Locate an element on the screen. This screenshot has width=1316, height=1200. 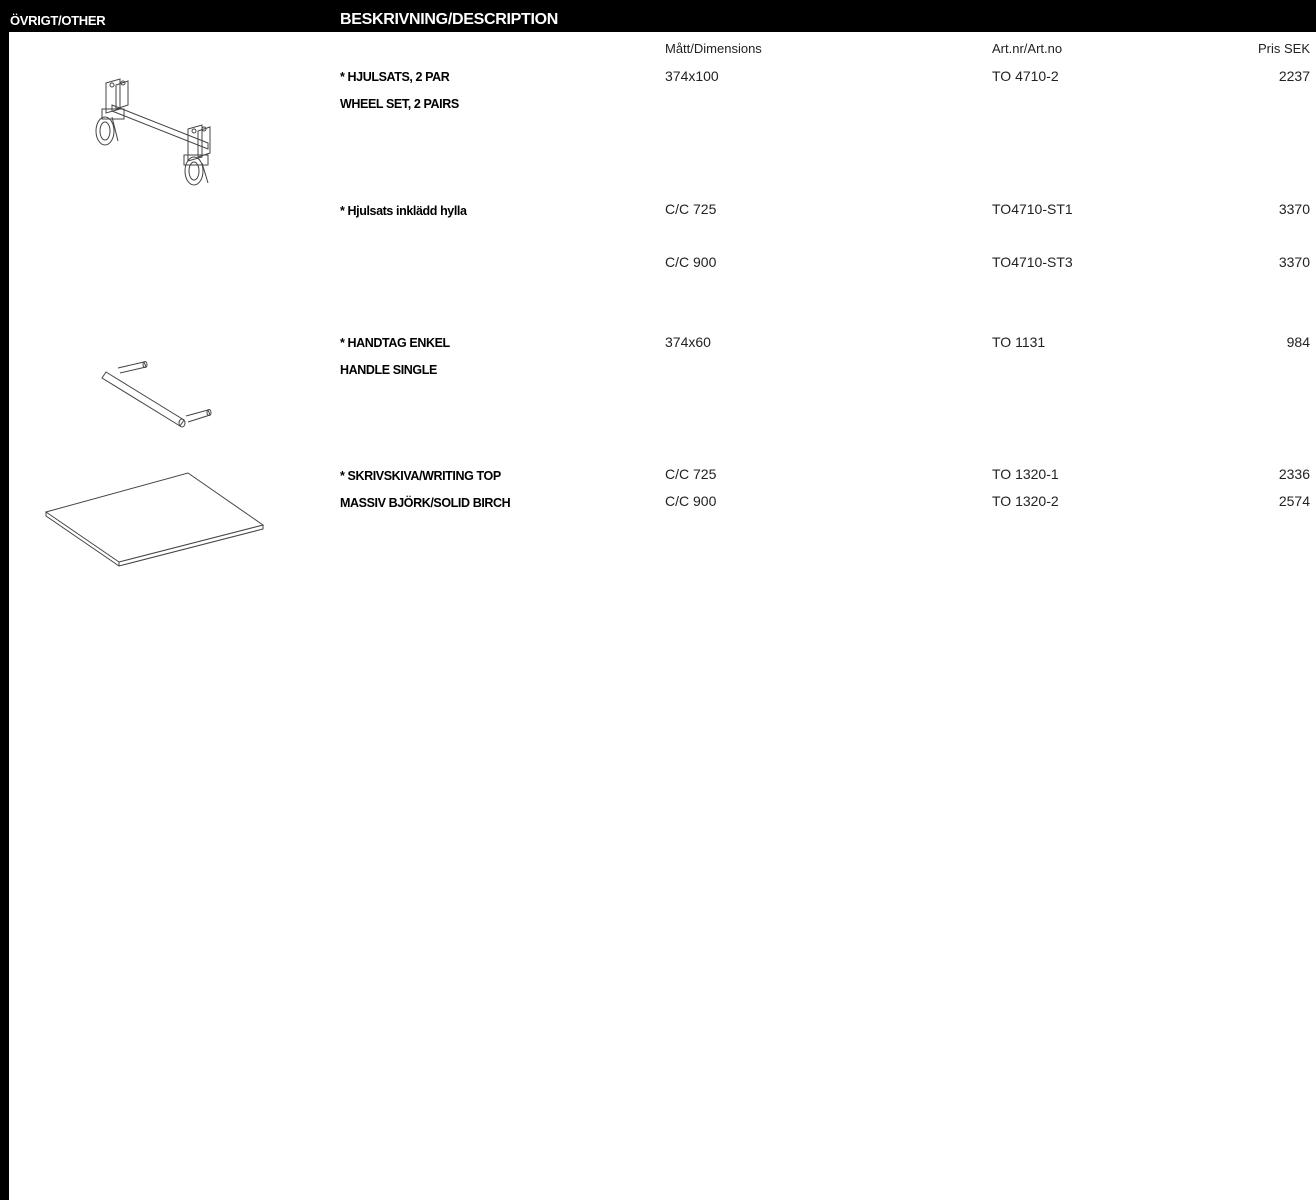
article-number: TO 4710-2 is located at coordinates (1025, 76).